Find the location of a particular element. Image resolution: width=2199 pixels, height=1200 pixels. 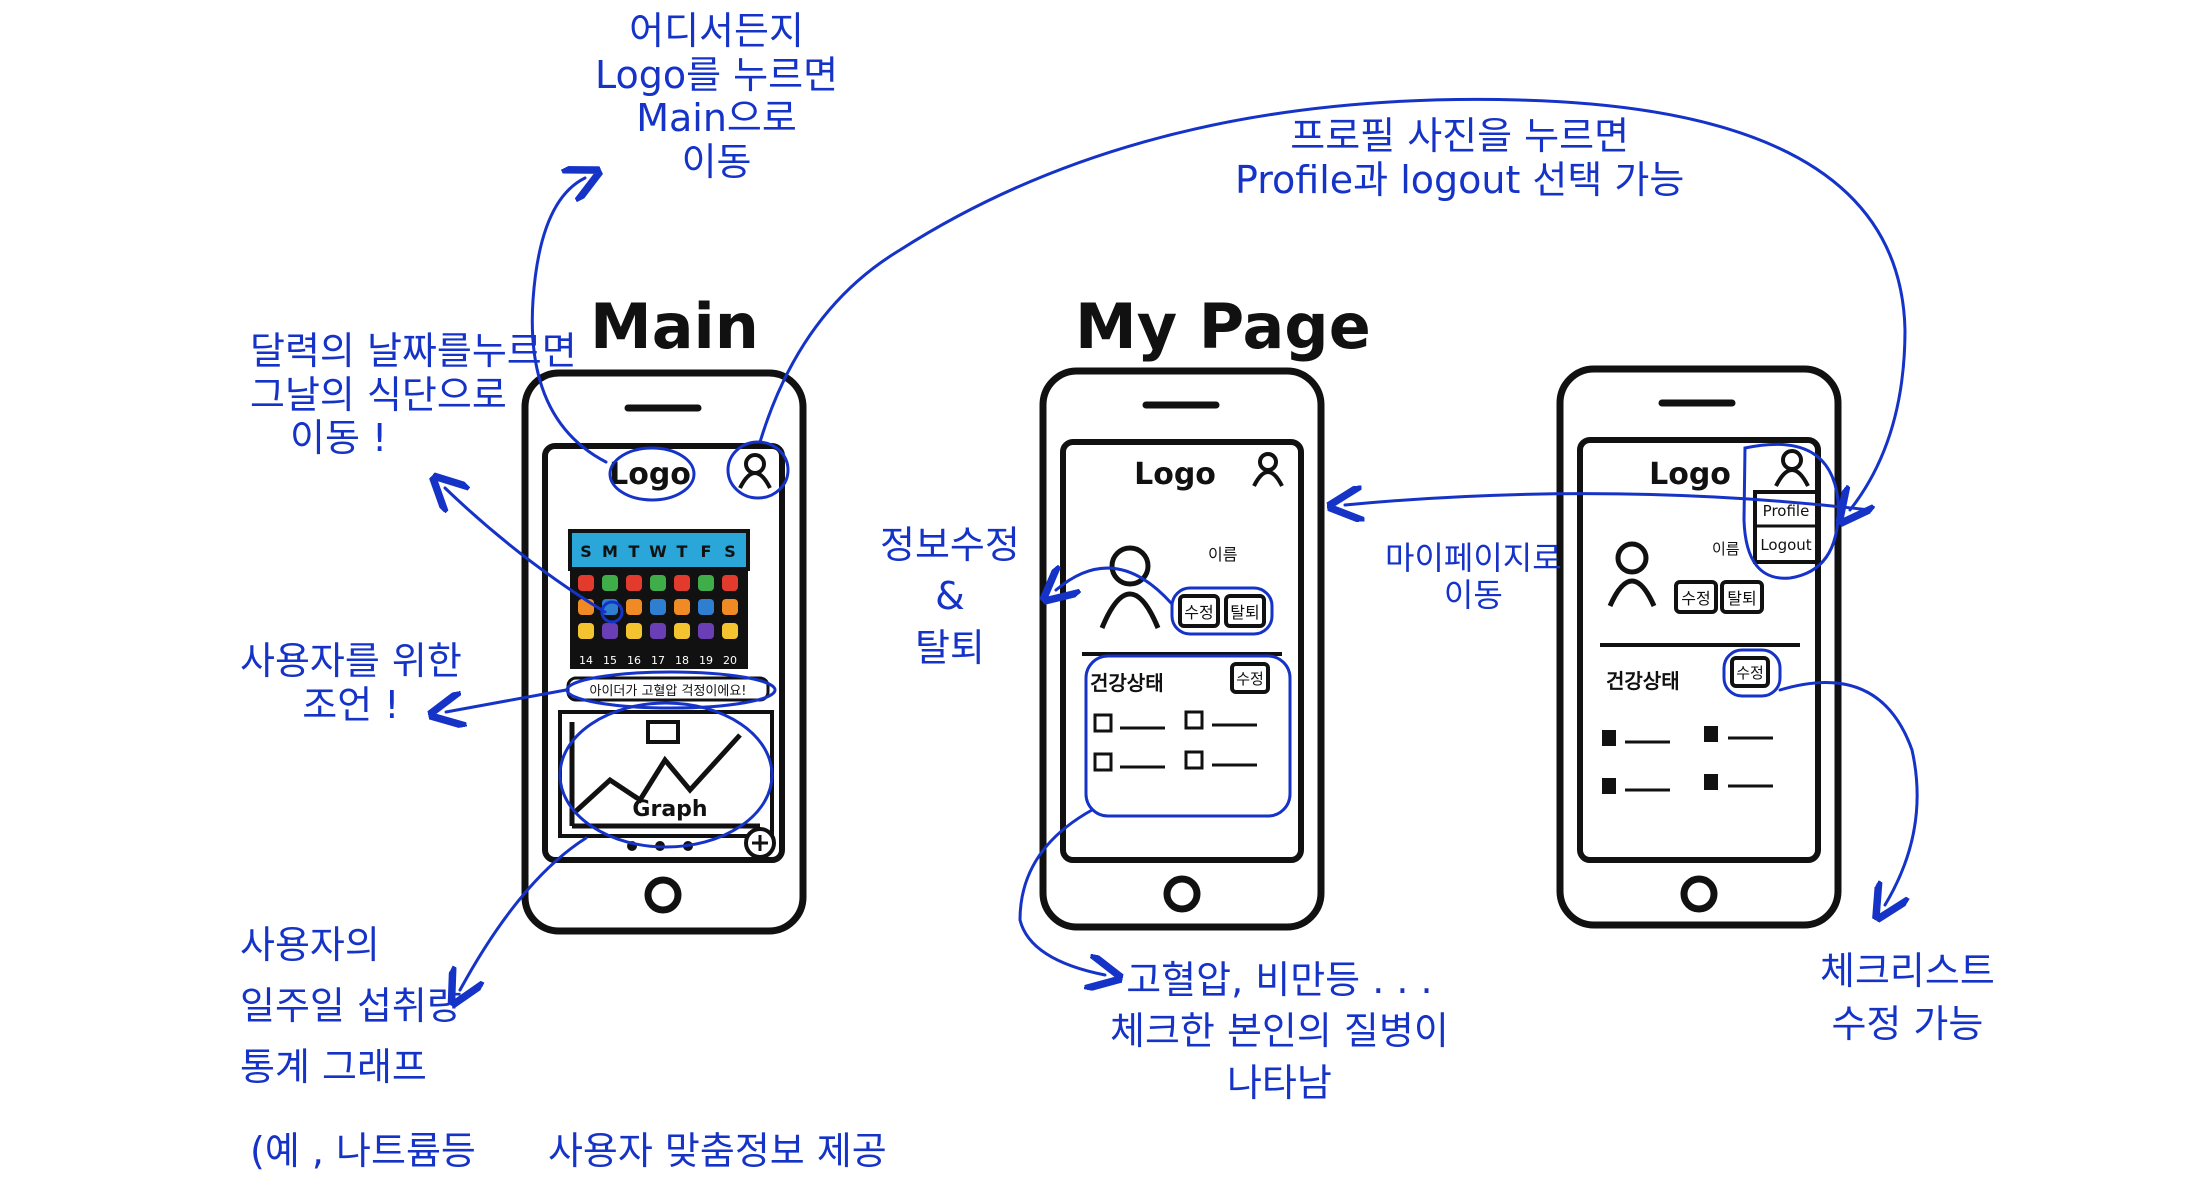

note-line: 정보수정 is located at coordinates (950, 545).